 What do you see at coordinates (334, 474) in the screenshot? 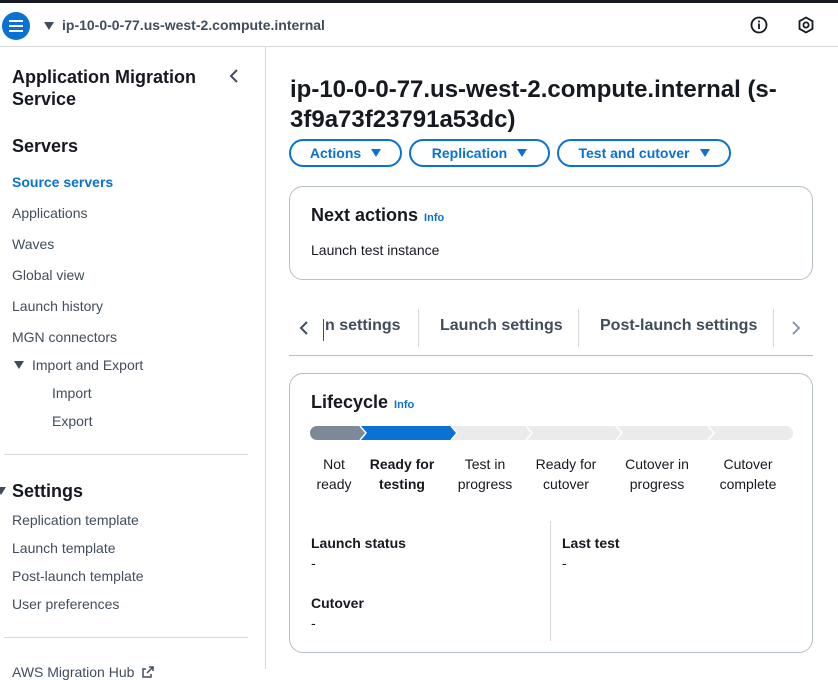
I see `step-not-ready: Not ready` at bounding box center [334, 474].